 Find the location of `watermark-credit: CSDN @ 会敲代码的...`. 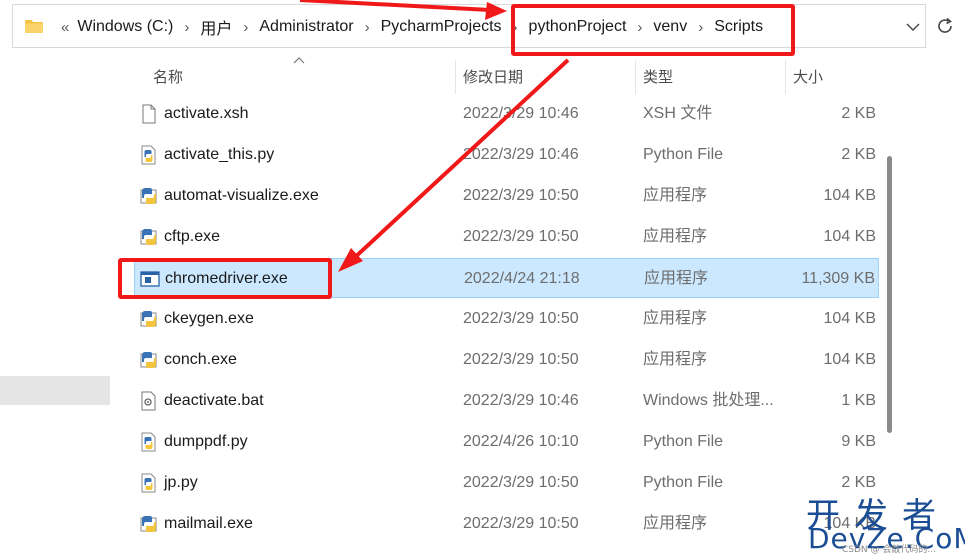

watermark-credit: CSDN @ 会敲代码的... is located at coordinates (889, 550).